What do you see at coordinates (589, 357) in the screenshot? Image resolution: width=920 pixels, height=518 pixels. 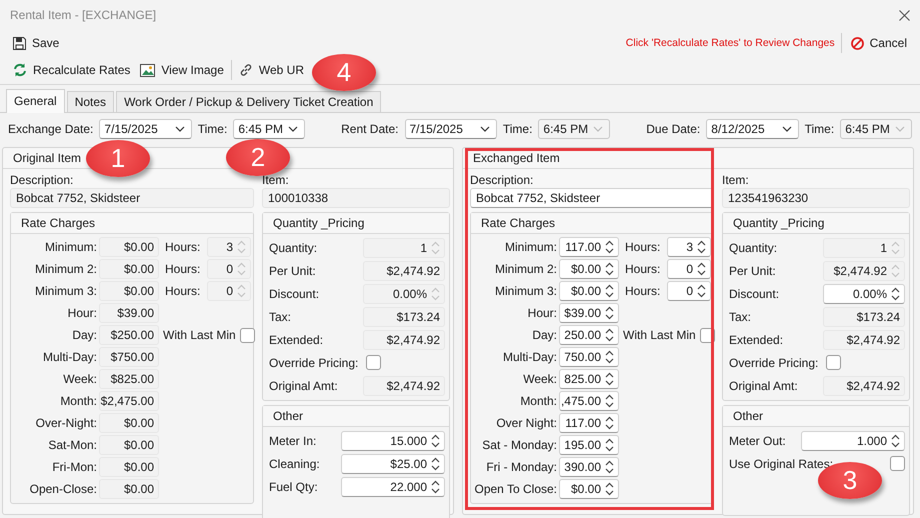 I see `rate-field: 750.00` at bounding box center [589, 357].